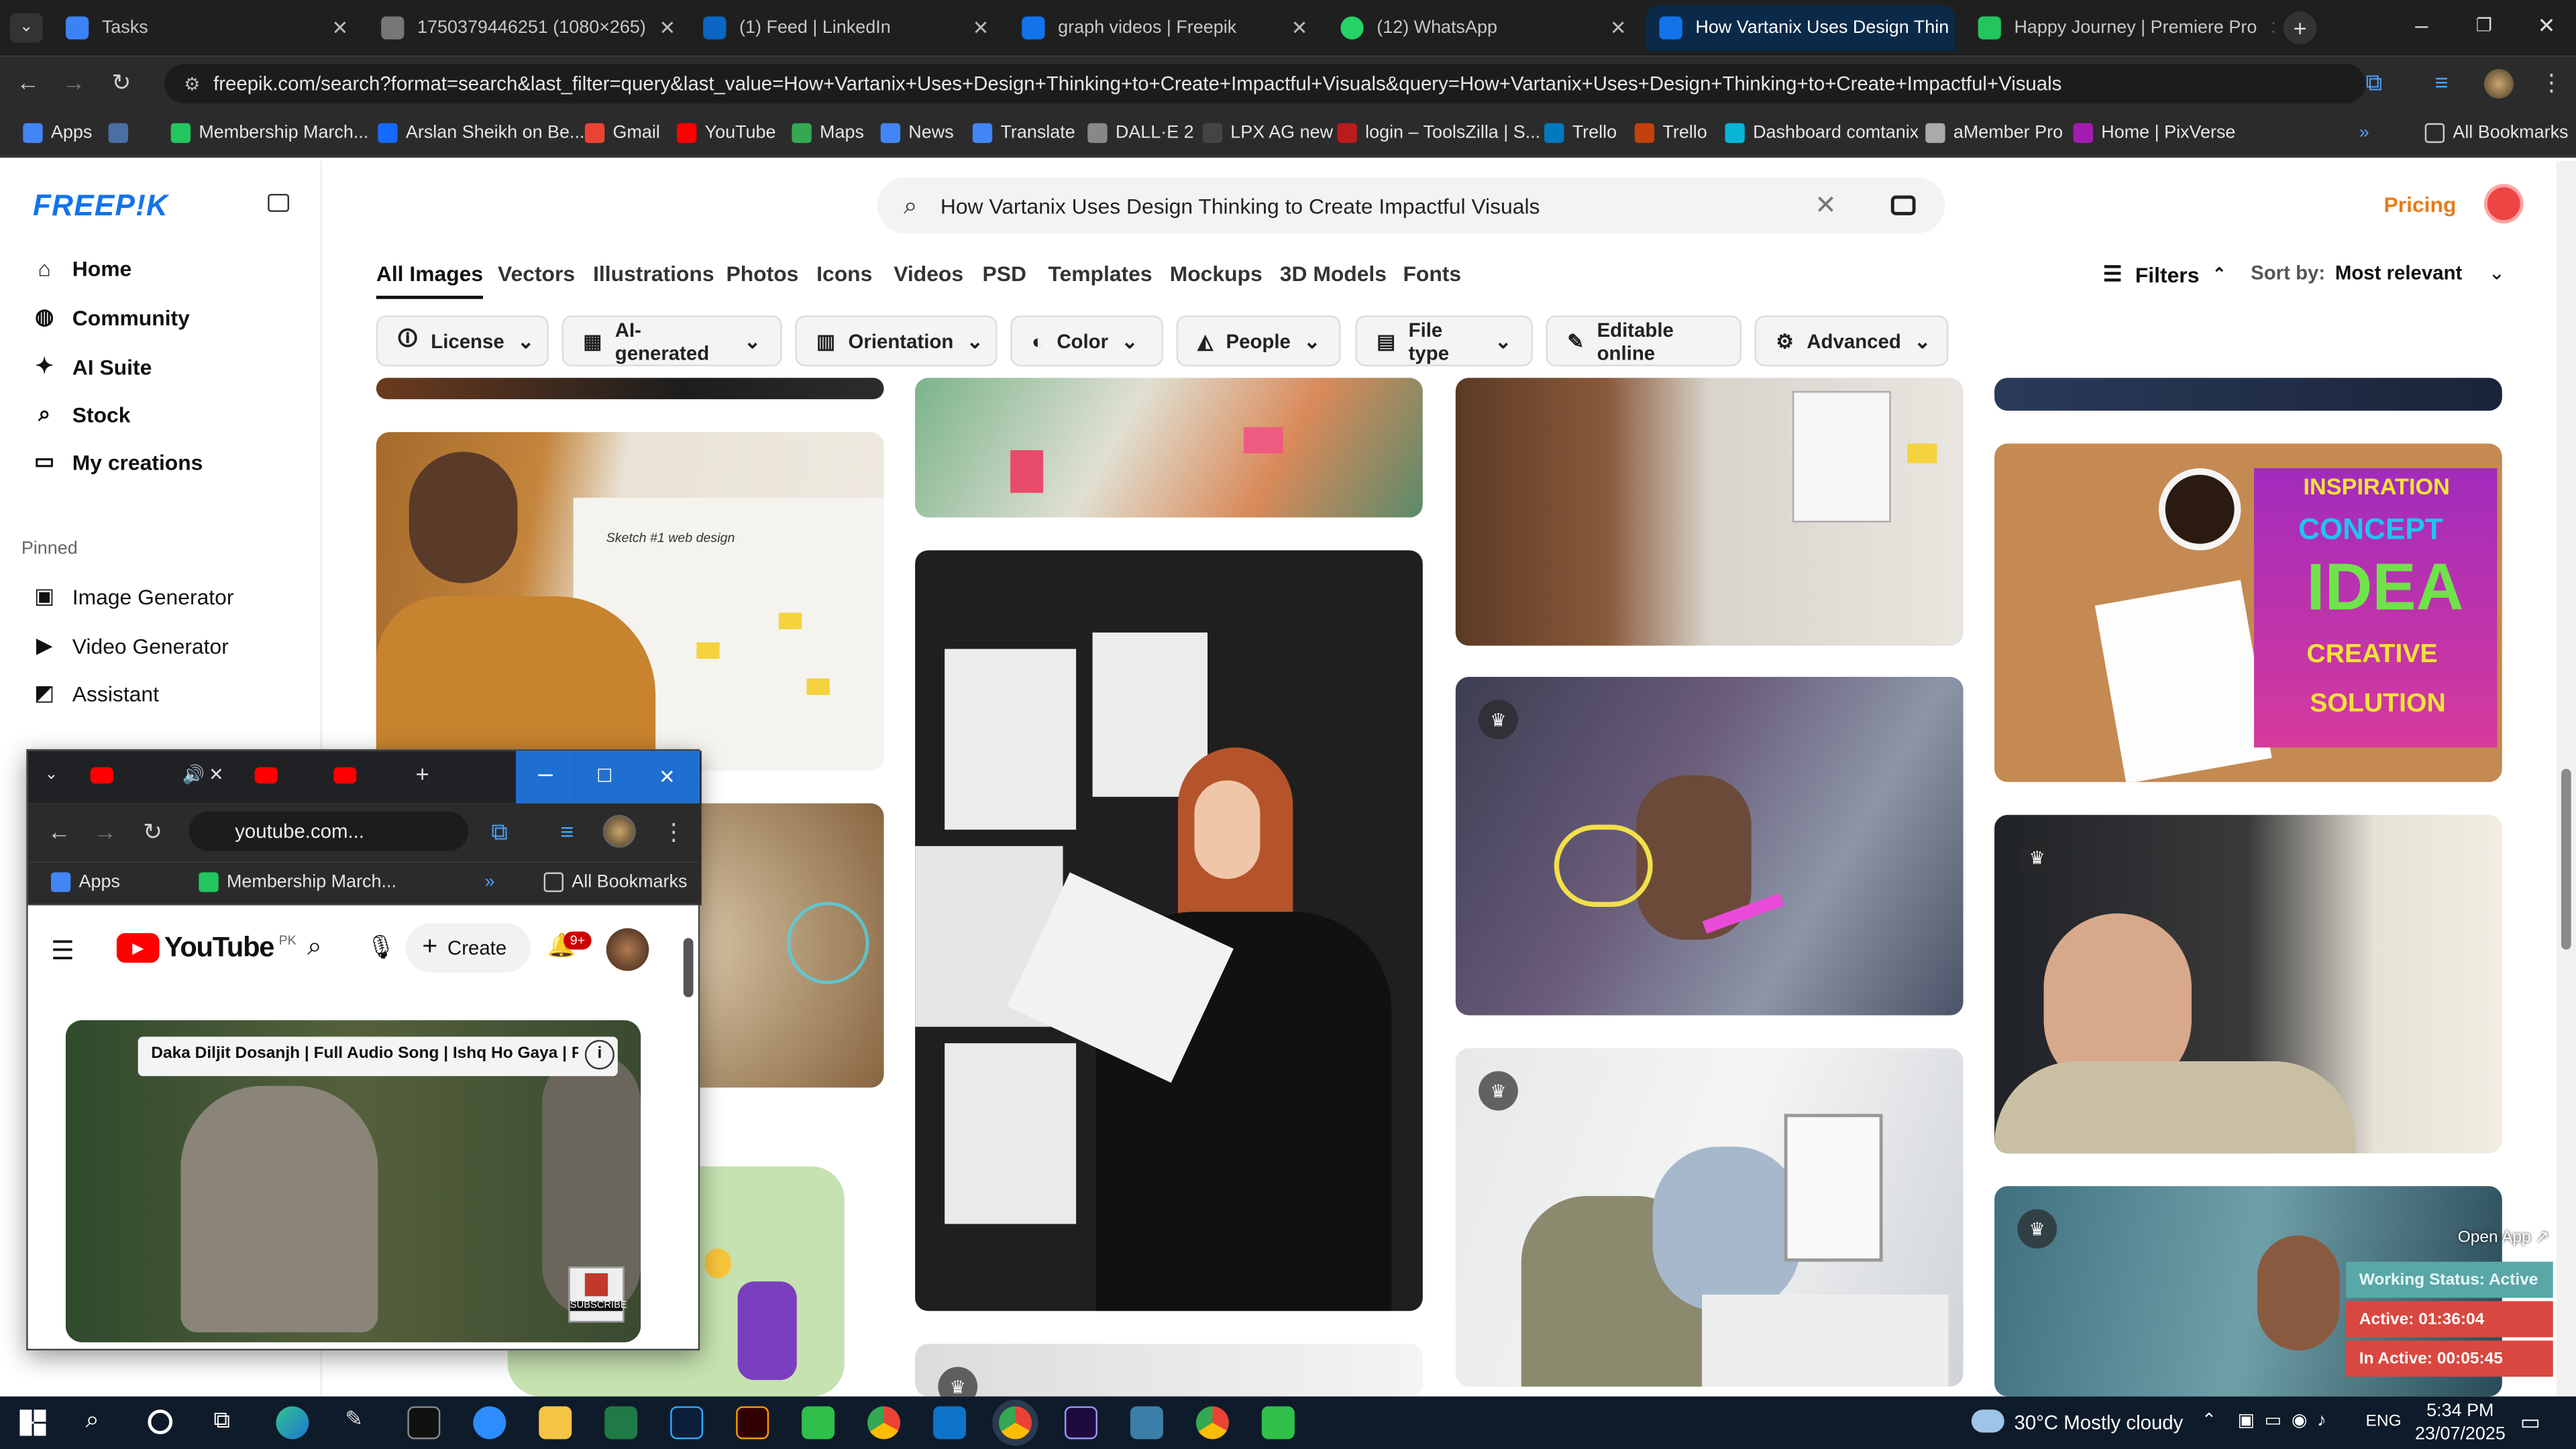 The image size is (2576, 1449). Describe the element at coordinates (59, 831) in the screenshot. I see `back-icon: ←` at that location.